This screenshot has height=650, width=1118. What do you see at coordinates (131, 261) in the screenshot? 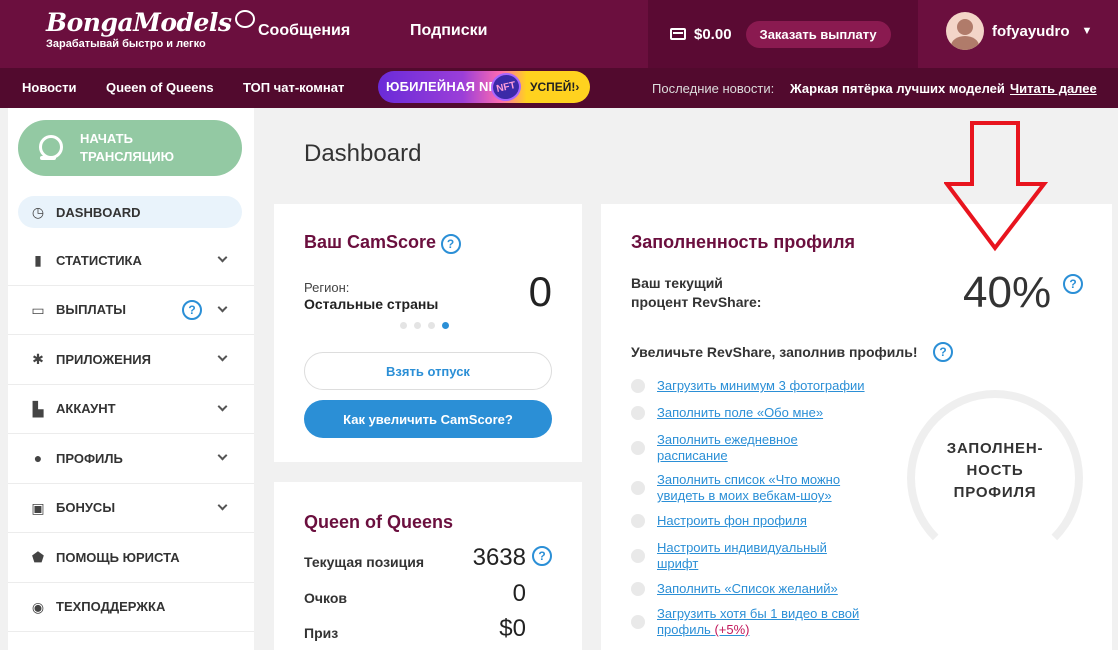
I see `sidebar-item-statistics: ▮ СТАТИСТИКА` at bounding box center [131, 261].